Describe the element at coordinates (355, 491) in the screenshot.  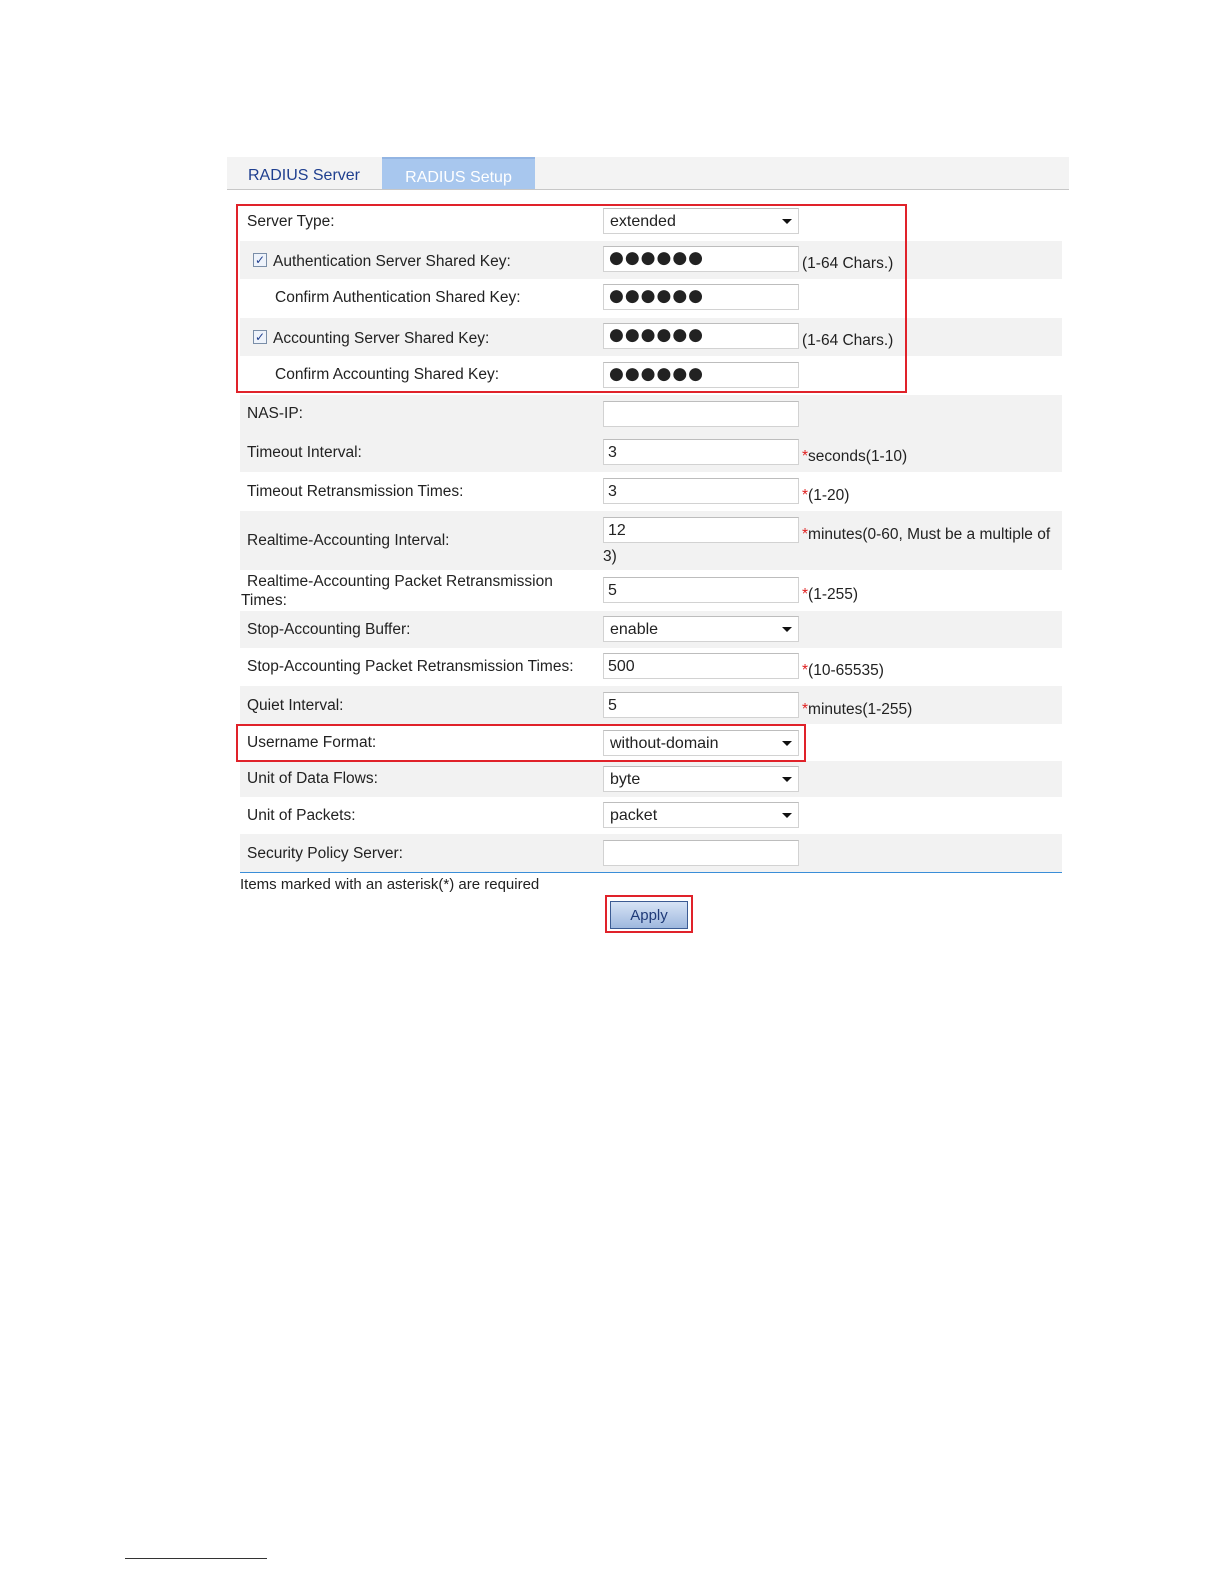
I see `timeout-retrans-label: Timeout Retransmission Times:` at that location.